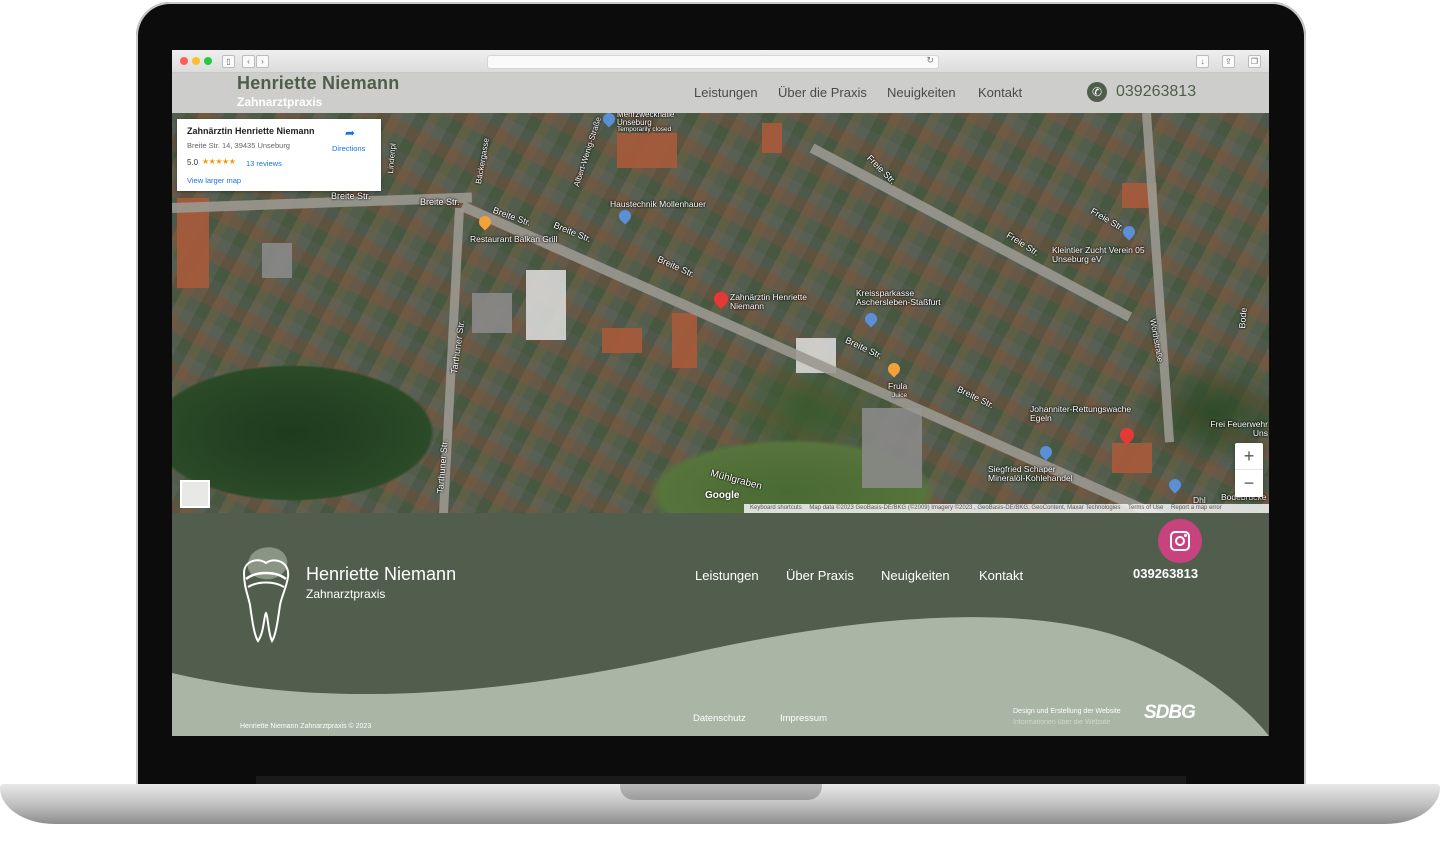 The height and width of the screenshot is (845, 1440). What do you see at coordinates (721, 792) in the screenshot?
I see `laptop-notch` at bounding box center [721, 792].